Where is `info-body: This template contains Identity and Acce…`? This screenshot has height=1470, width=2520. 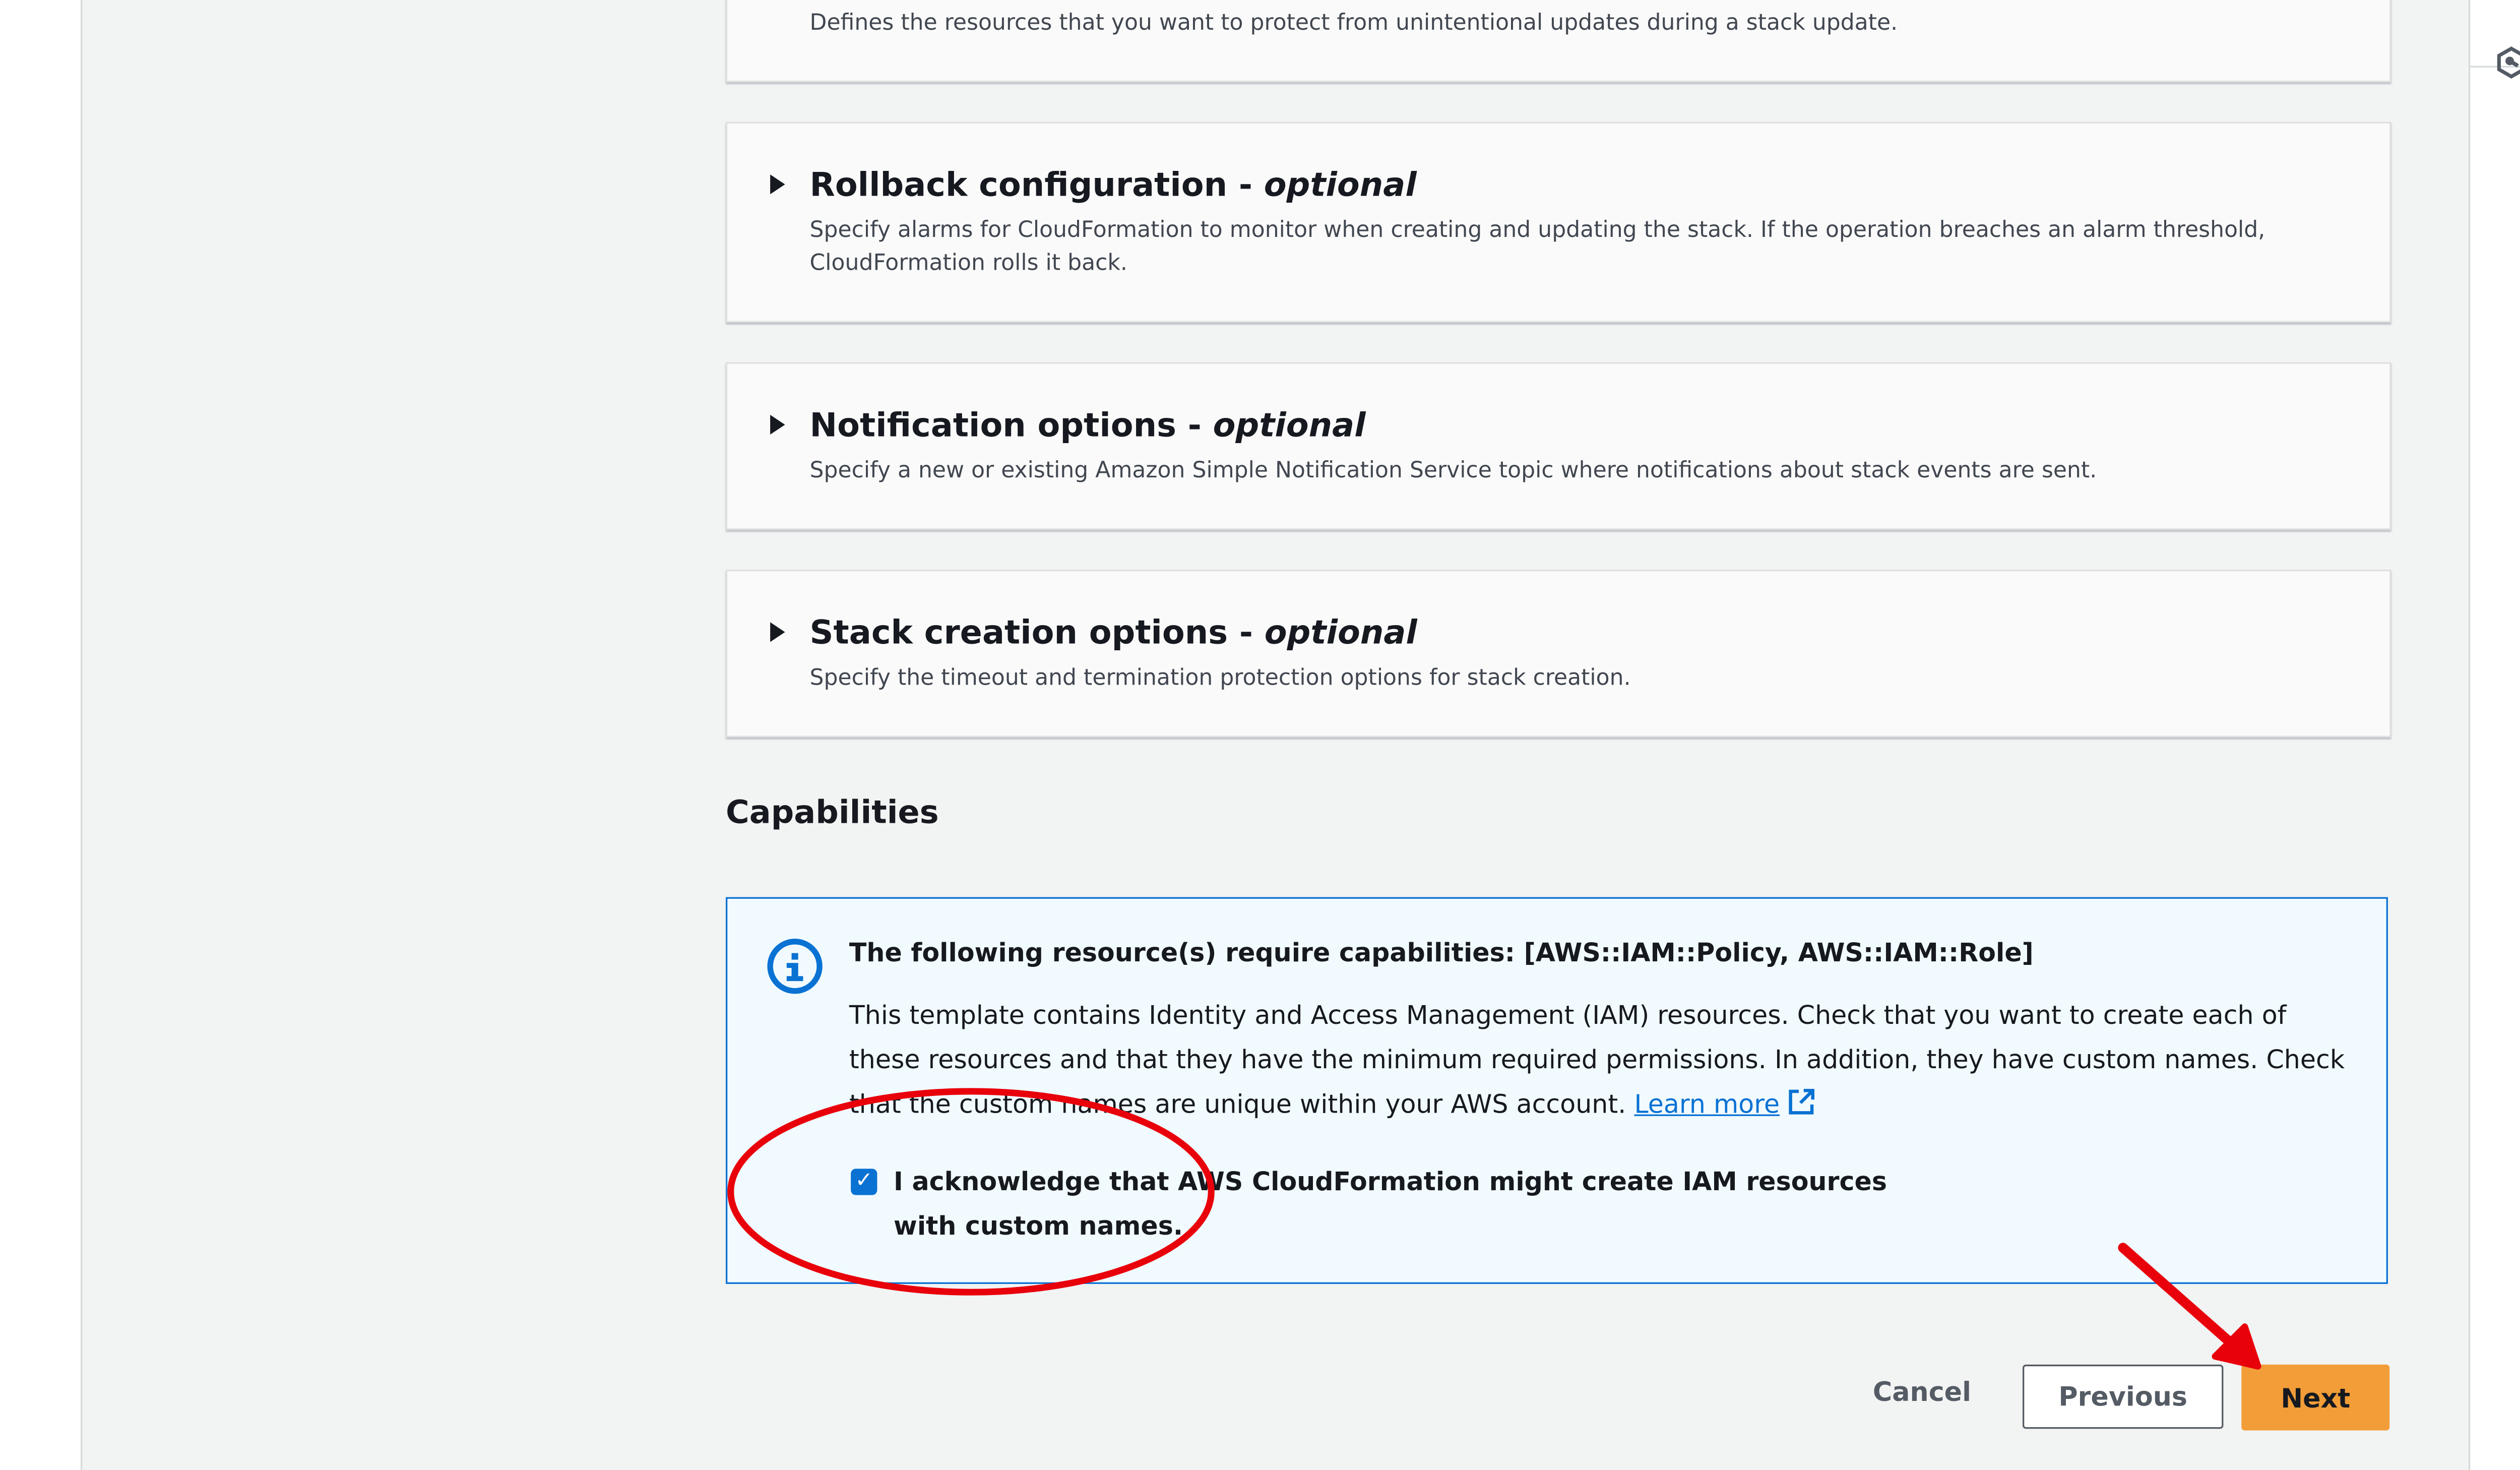
info-body: This template contains Identity and Acce… is located at coordinates (1606, 1060).